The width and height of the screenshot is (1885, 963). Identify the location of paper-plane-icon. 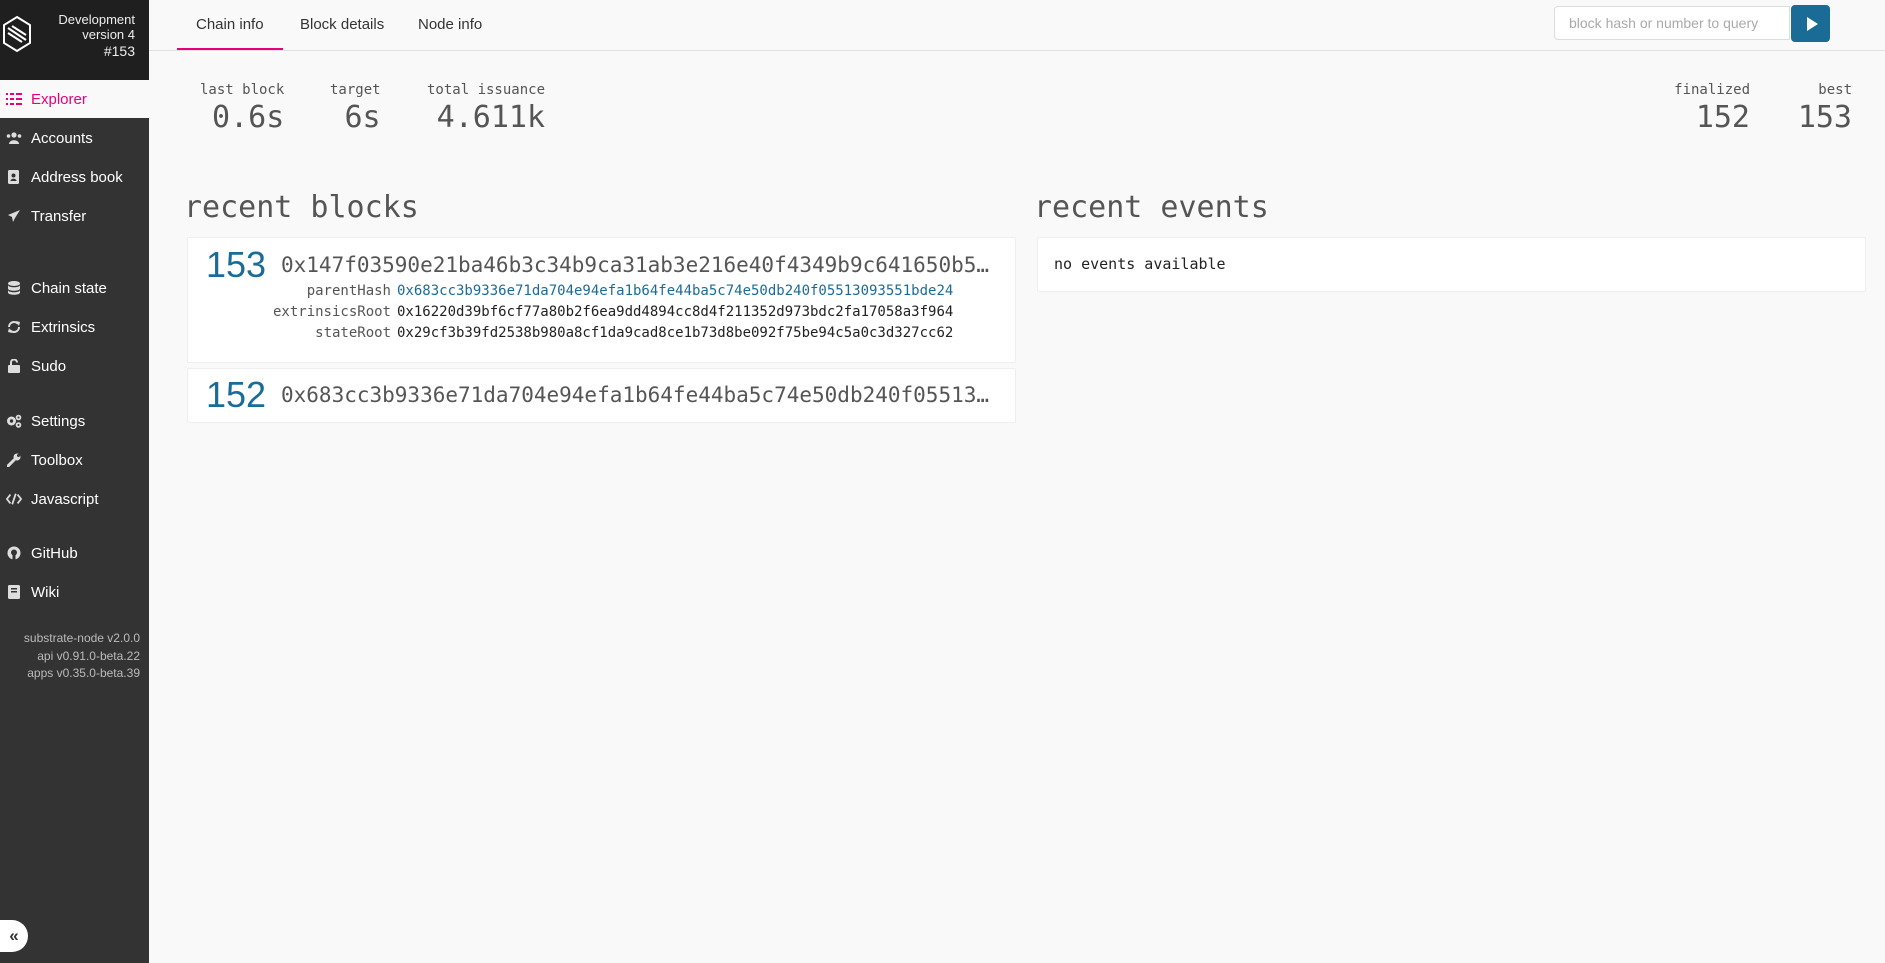
(14, 216).